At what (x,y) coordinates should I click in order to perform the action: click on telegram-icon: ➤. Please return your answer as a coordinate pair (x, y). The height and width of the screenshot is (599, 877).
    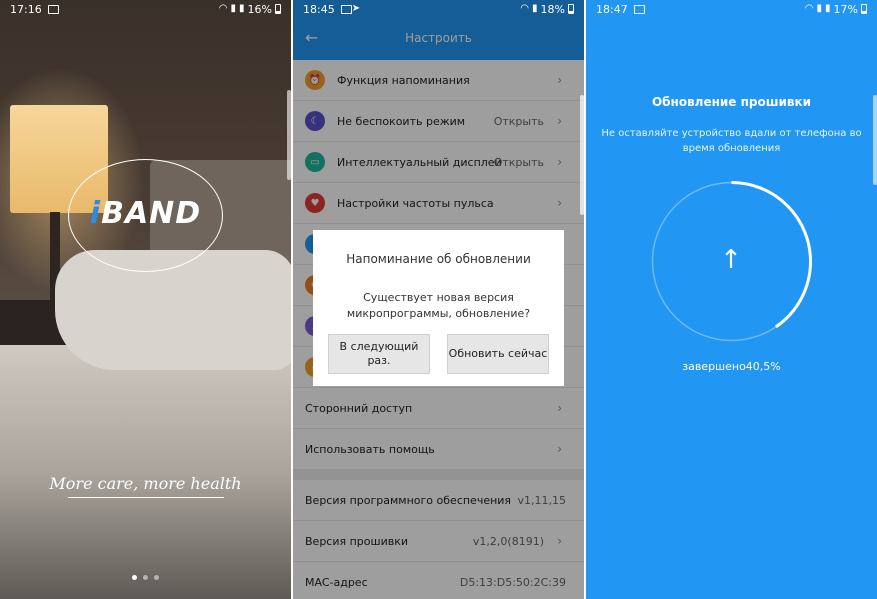
    Looking at the image, I should click on (356, 8).